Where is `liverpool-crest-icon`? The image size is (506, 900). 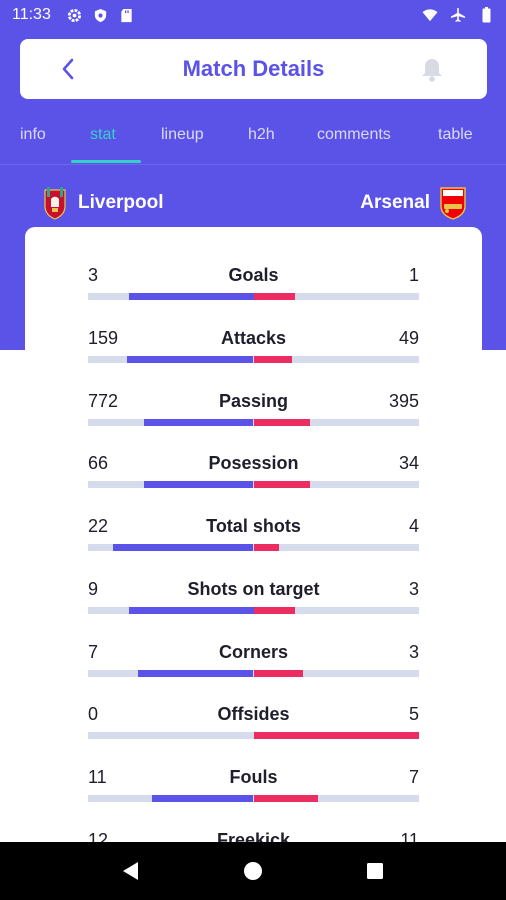 liverpool-crest-icon is located at coordinates (55, 203).